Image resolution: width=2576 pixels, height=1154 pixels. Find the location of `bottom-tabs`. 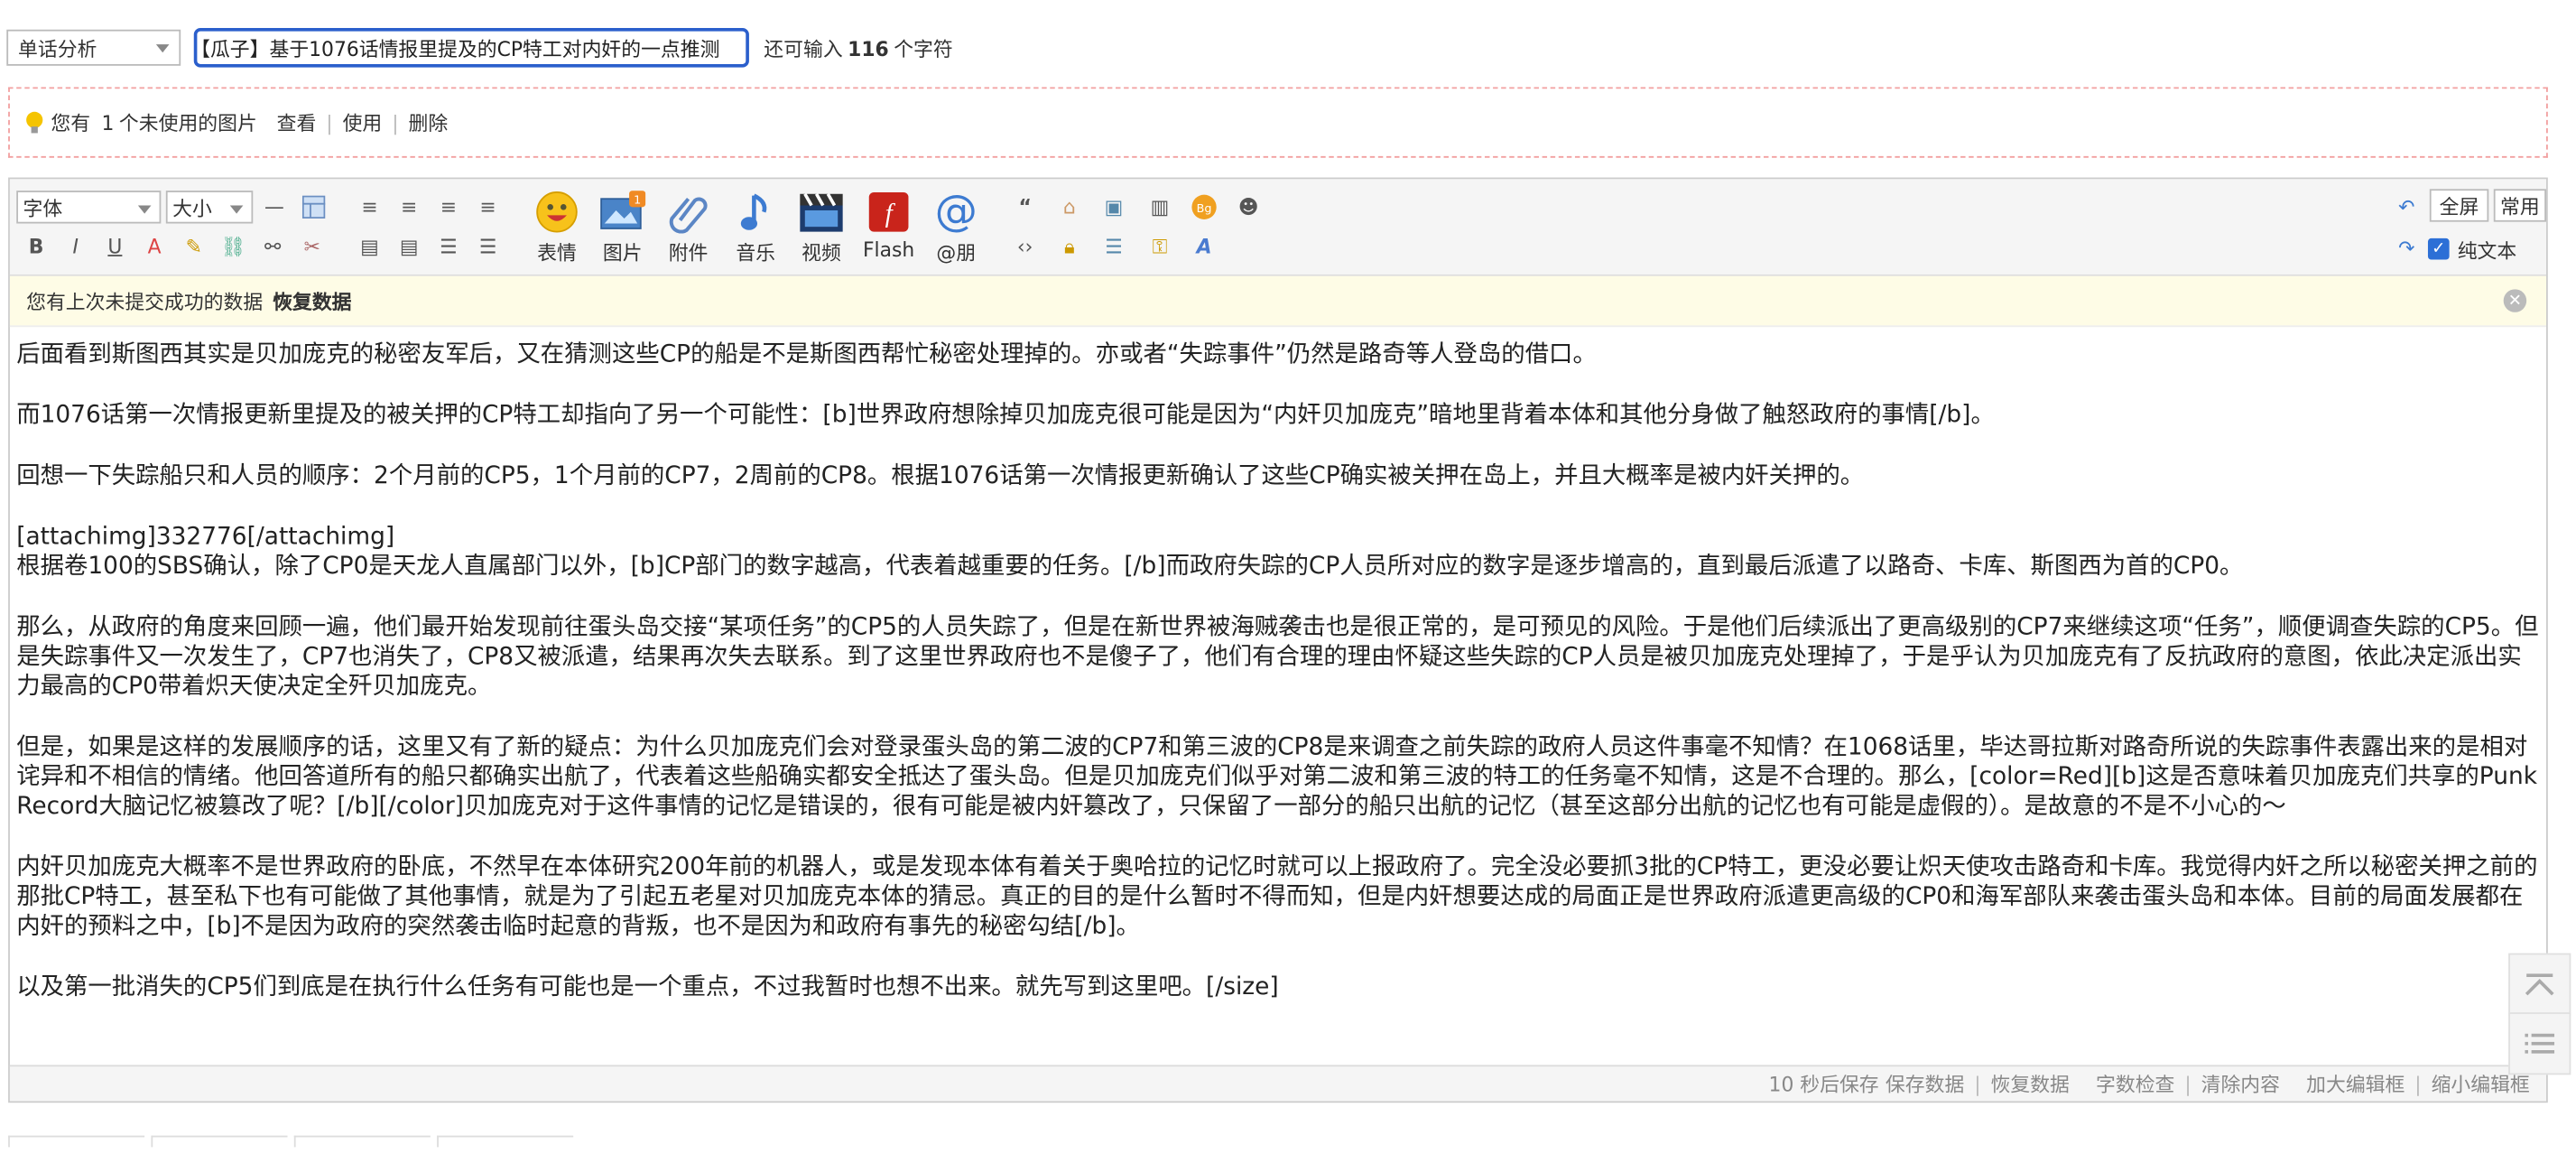

bottom-tabs is located at coordinates (303, 1135).